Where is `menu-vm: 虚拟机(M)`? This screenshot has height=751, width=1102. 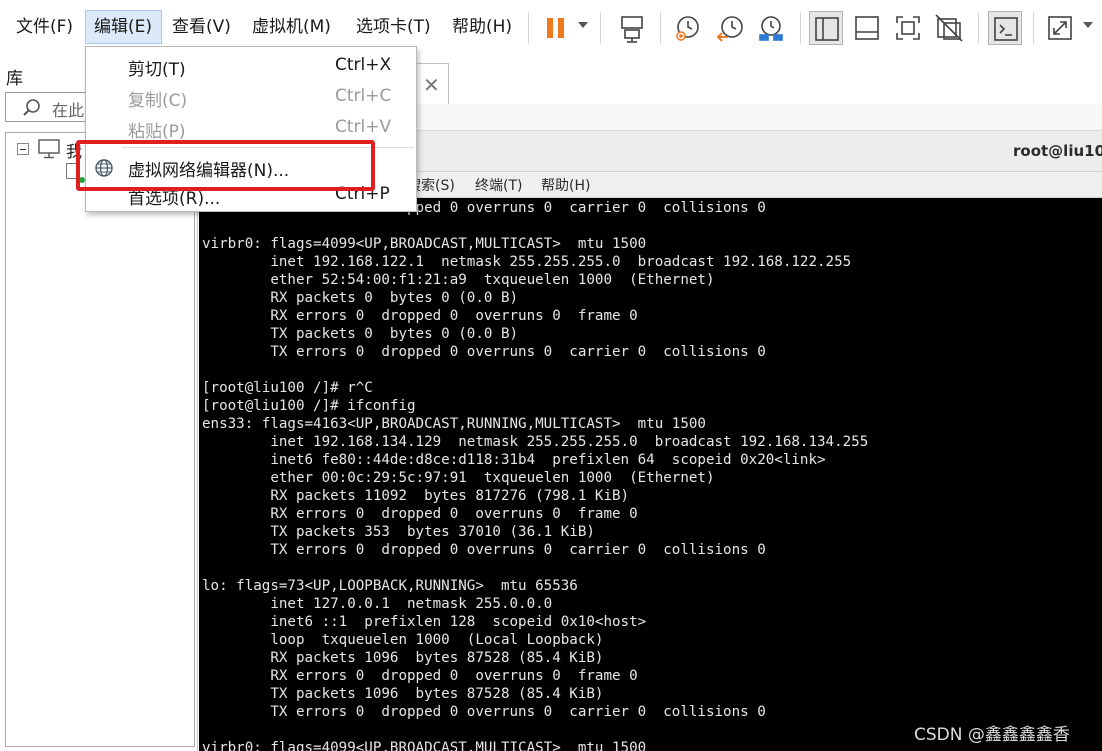
menu-vm: 虚拟机(M) is located at coordinates (291, 27).